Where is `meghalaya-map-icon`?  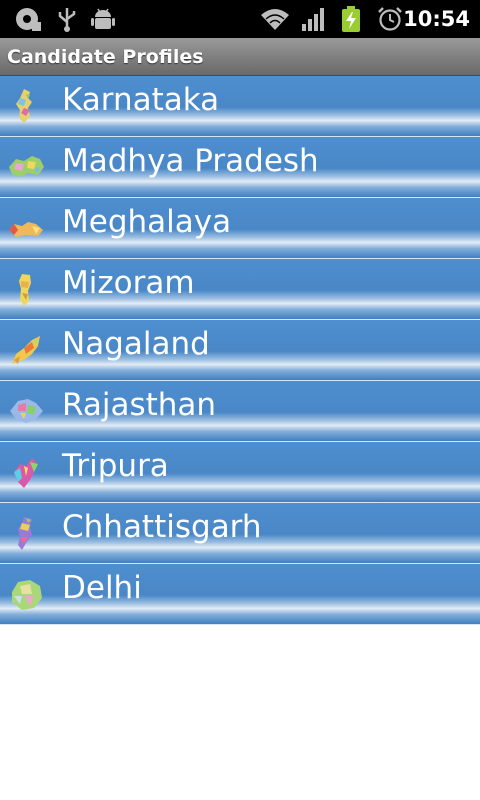
meghalaya-map-icon is located at coordinates (26, 229).